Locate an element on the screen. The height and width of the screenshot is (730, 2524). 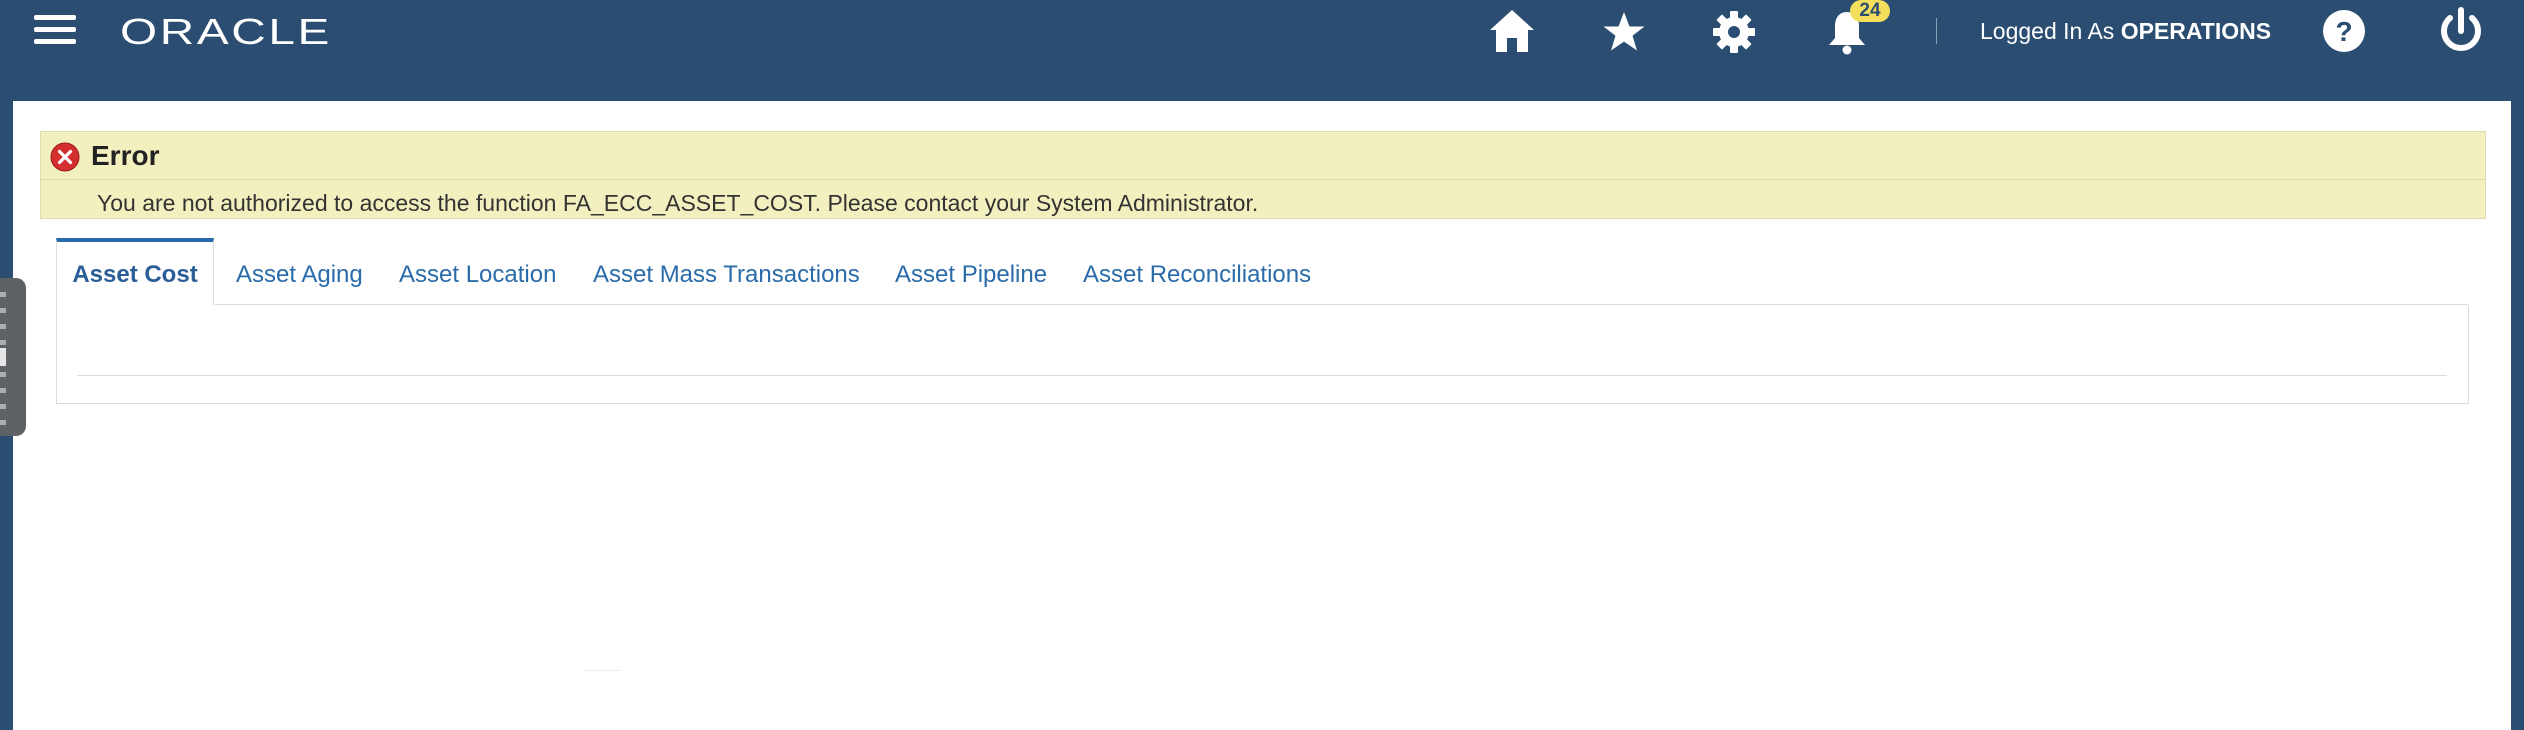
tab-asset-mass-transactions: Asset Mass Transactions is located at coordinates (726, 271).